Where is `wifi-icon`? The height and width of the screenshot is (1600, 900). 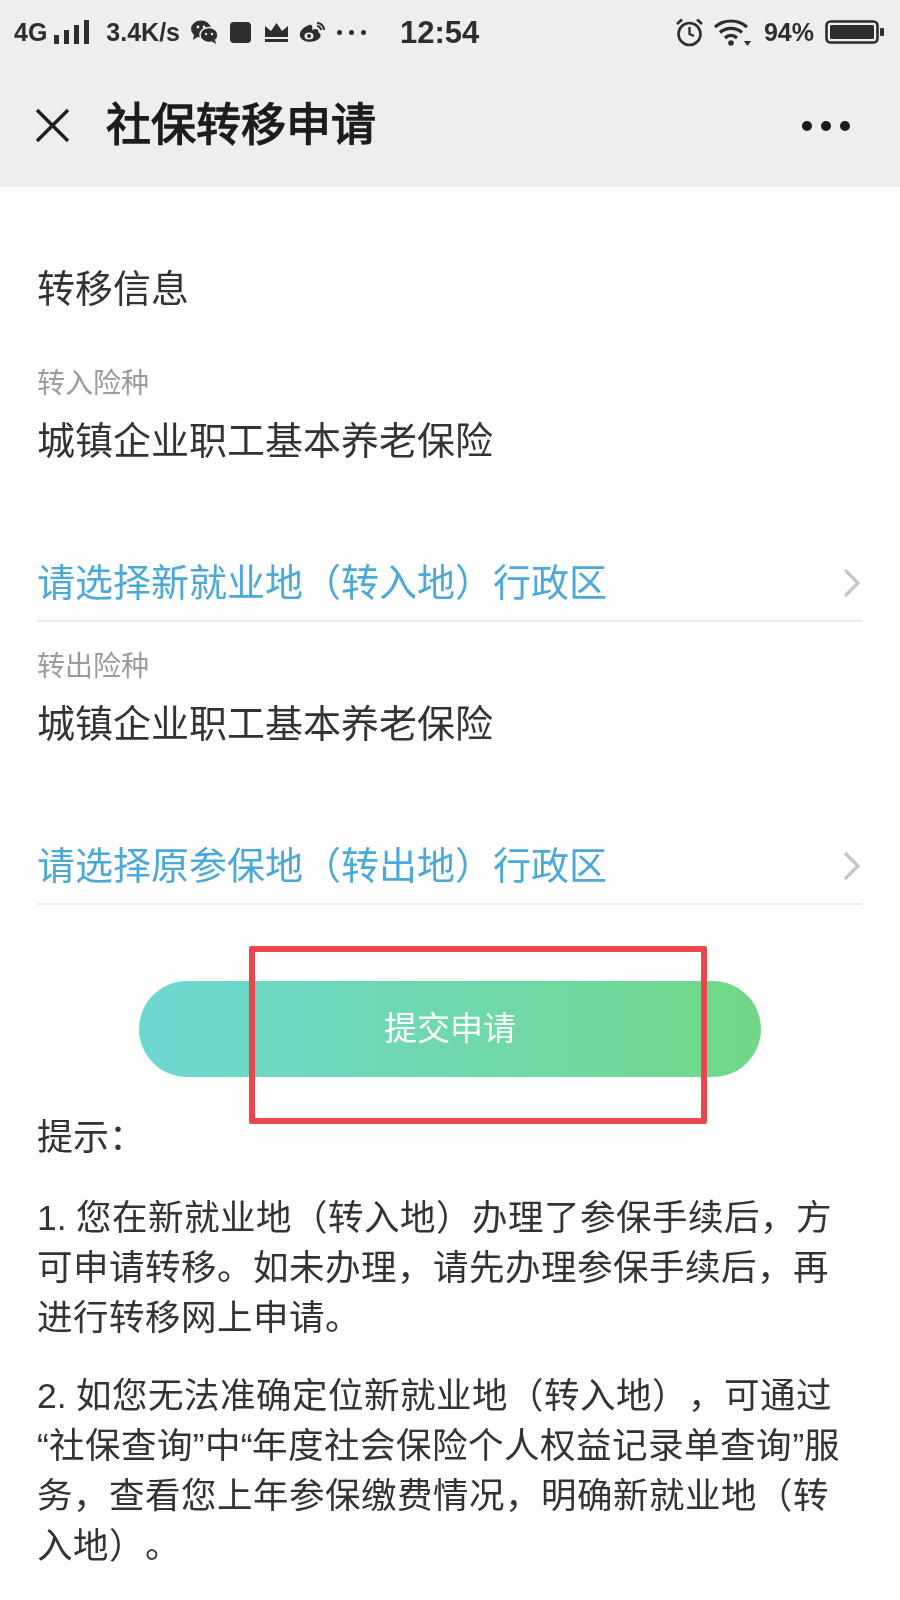
wifi-icon is located at coordinates (732, 32).